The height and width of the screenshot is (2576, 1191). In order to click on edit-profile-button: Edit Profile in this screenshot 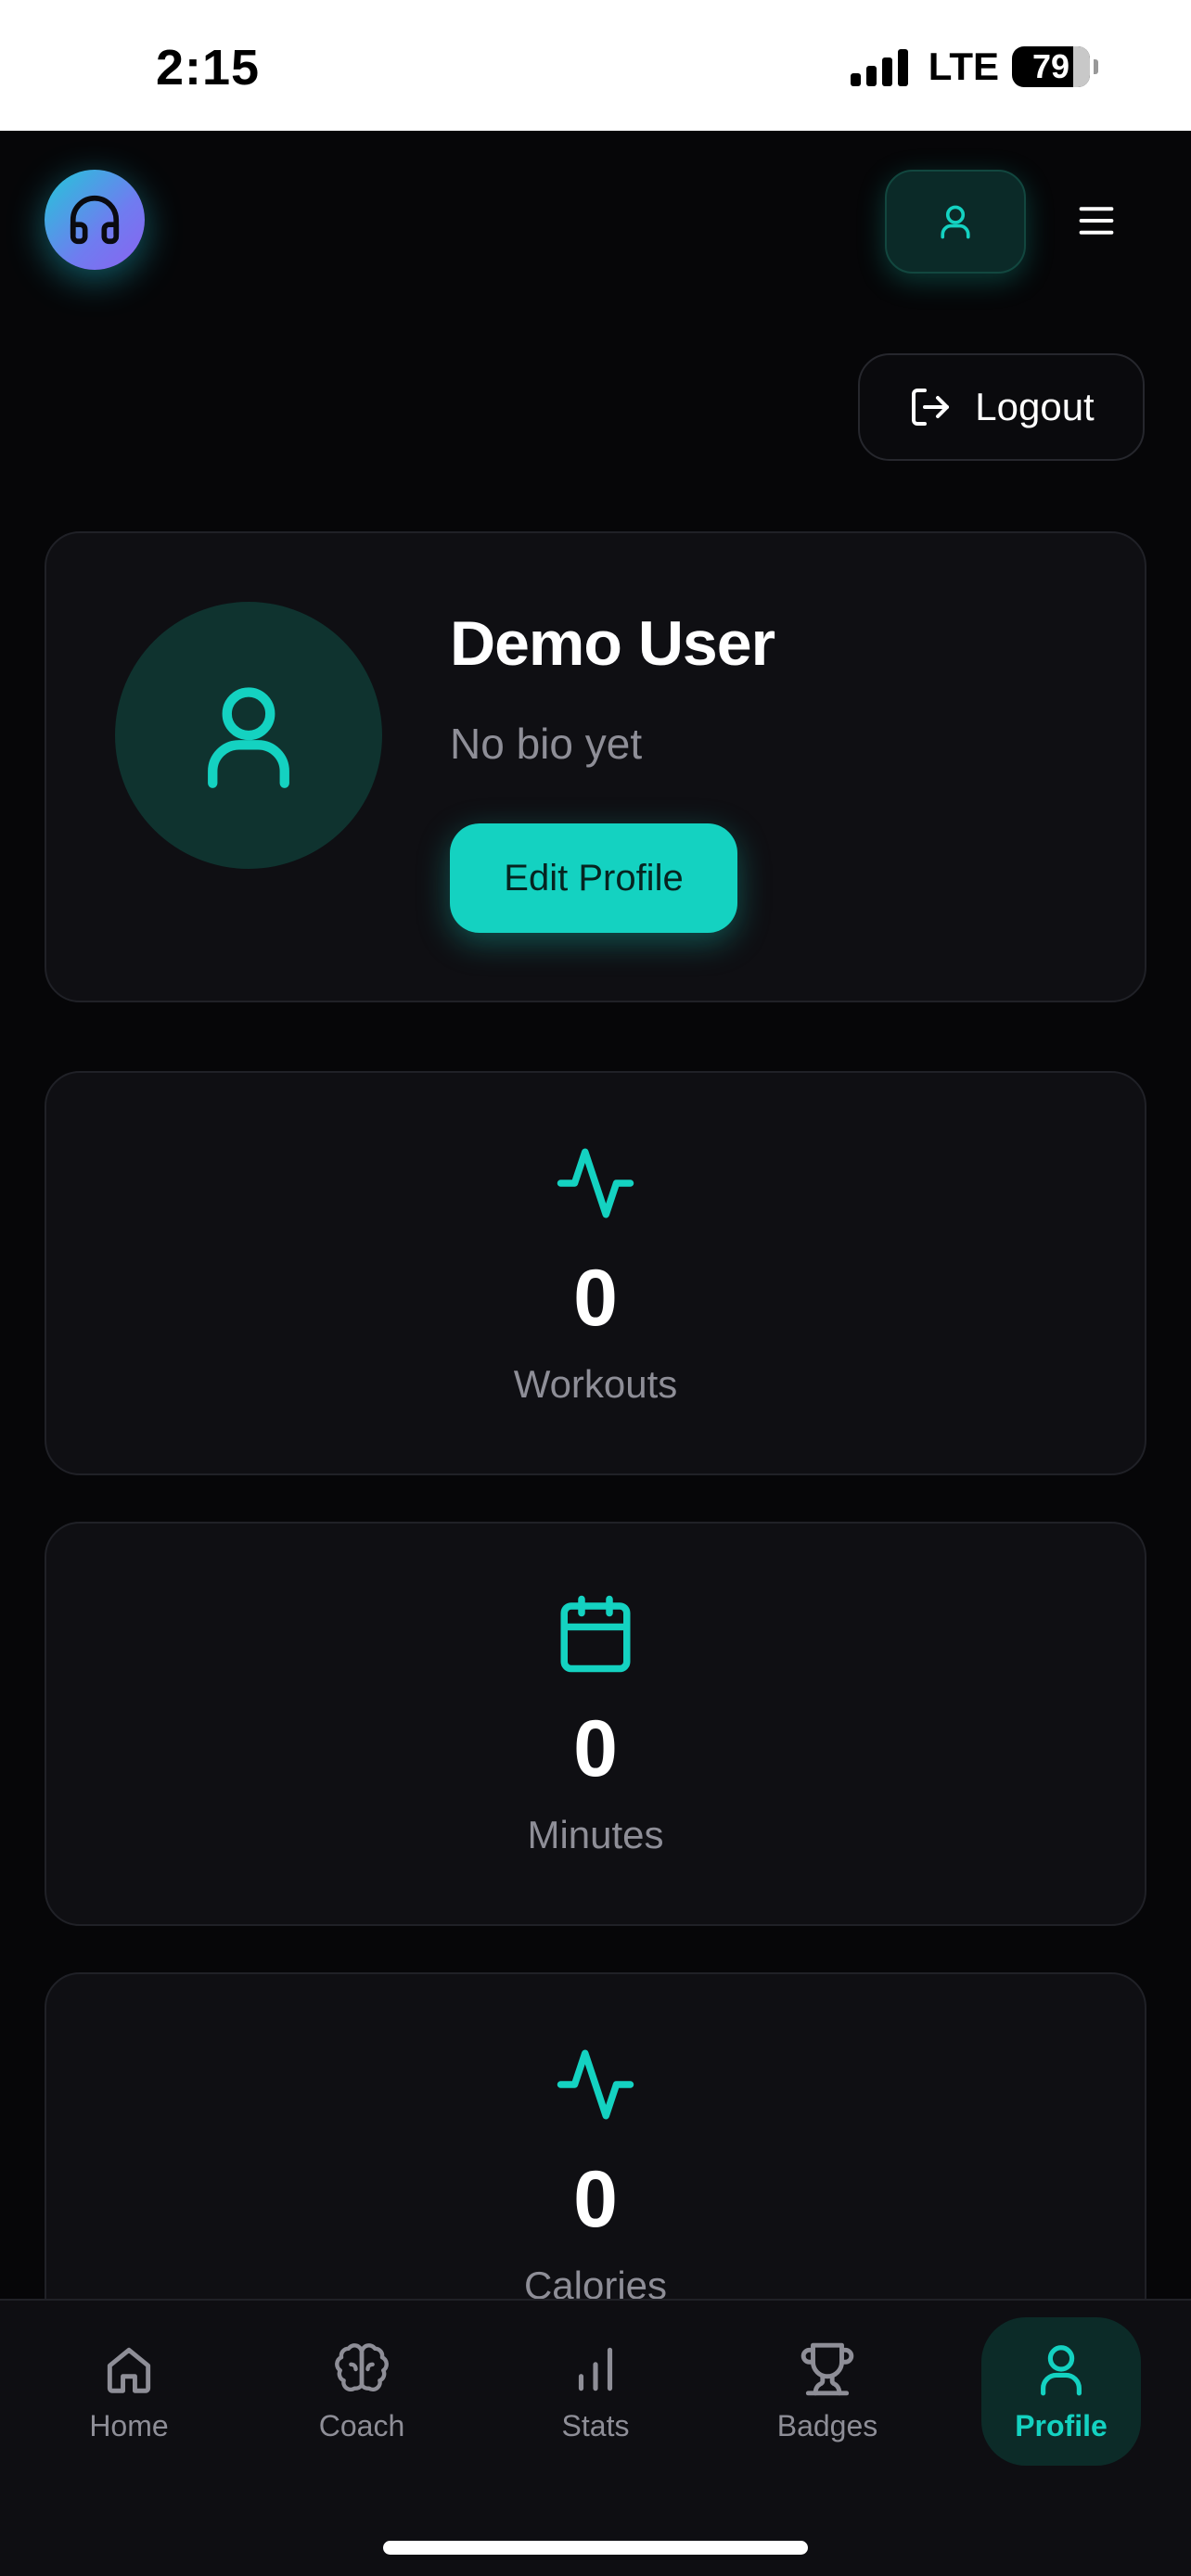, I will do `click(593, 878)`.